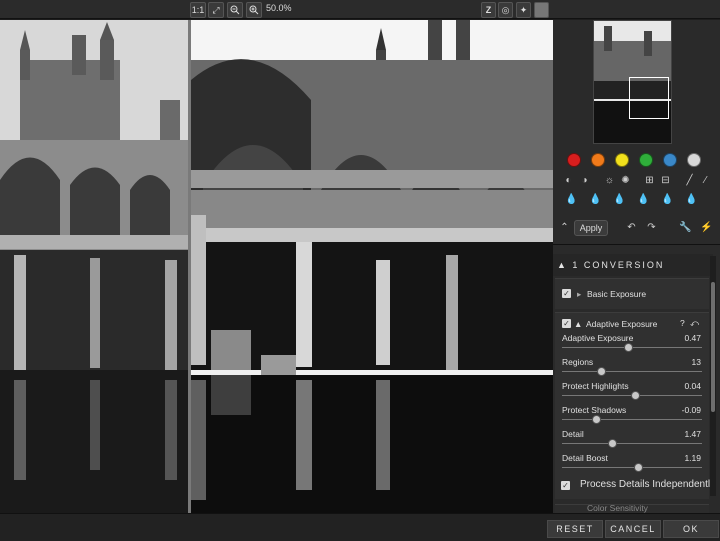 The image size is (720, 541). Describe the element at coordinates (568, 180) in the screenshot. I see `contrast-low-icon: ◐` at that location.